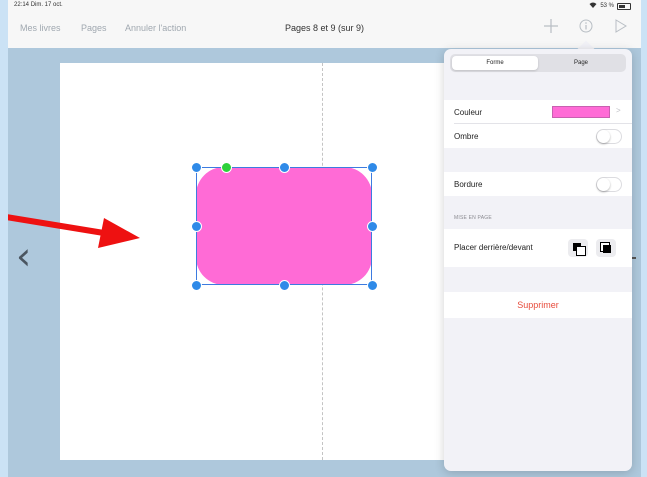 The height and width of the screenshot is (477, 647). What do you see at coordinates (196, 226) in the screenshot?
I see `resize-handle-left` at bounding box center [196, 226].